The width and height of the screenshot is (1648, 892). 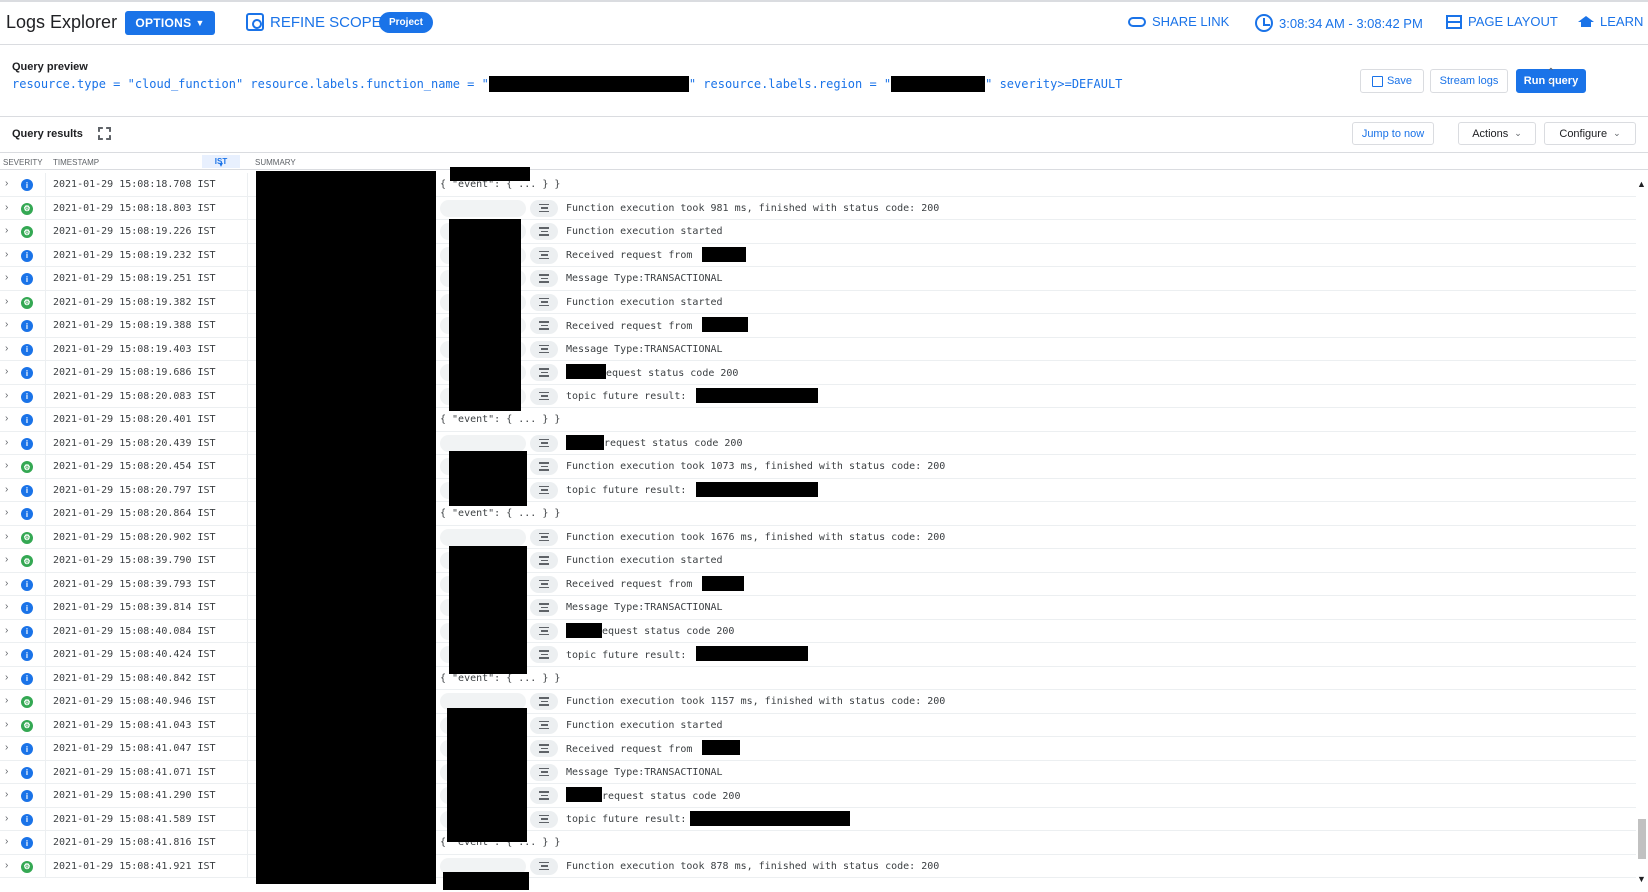 I want to click on save-query-button: Save, so click(x=1392, y=81).